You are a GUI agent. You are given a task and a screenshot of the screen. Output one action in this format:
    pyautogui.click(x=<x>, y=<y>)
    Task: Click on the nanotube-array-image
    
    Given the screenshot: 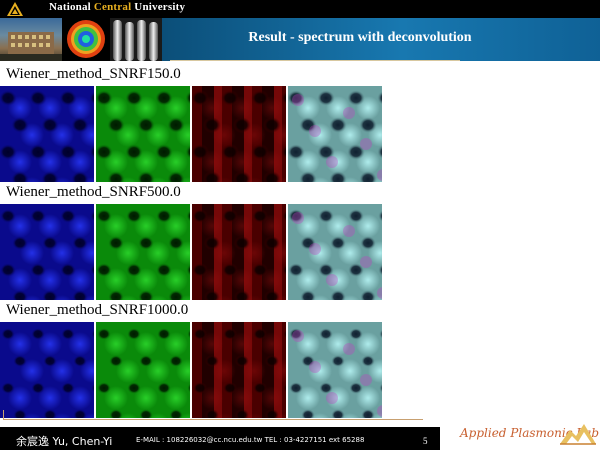 What is the action you would take?
    pyautogui.click(x=136, y=39)
    